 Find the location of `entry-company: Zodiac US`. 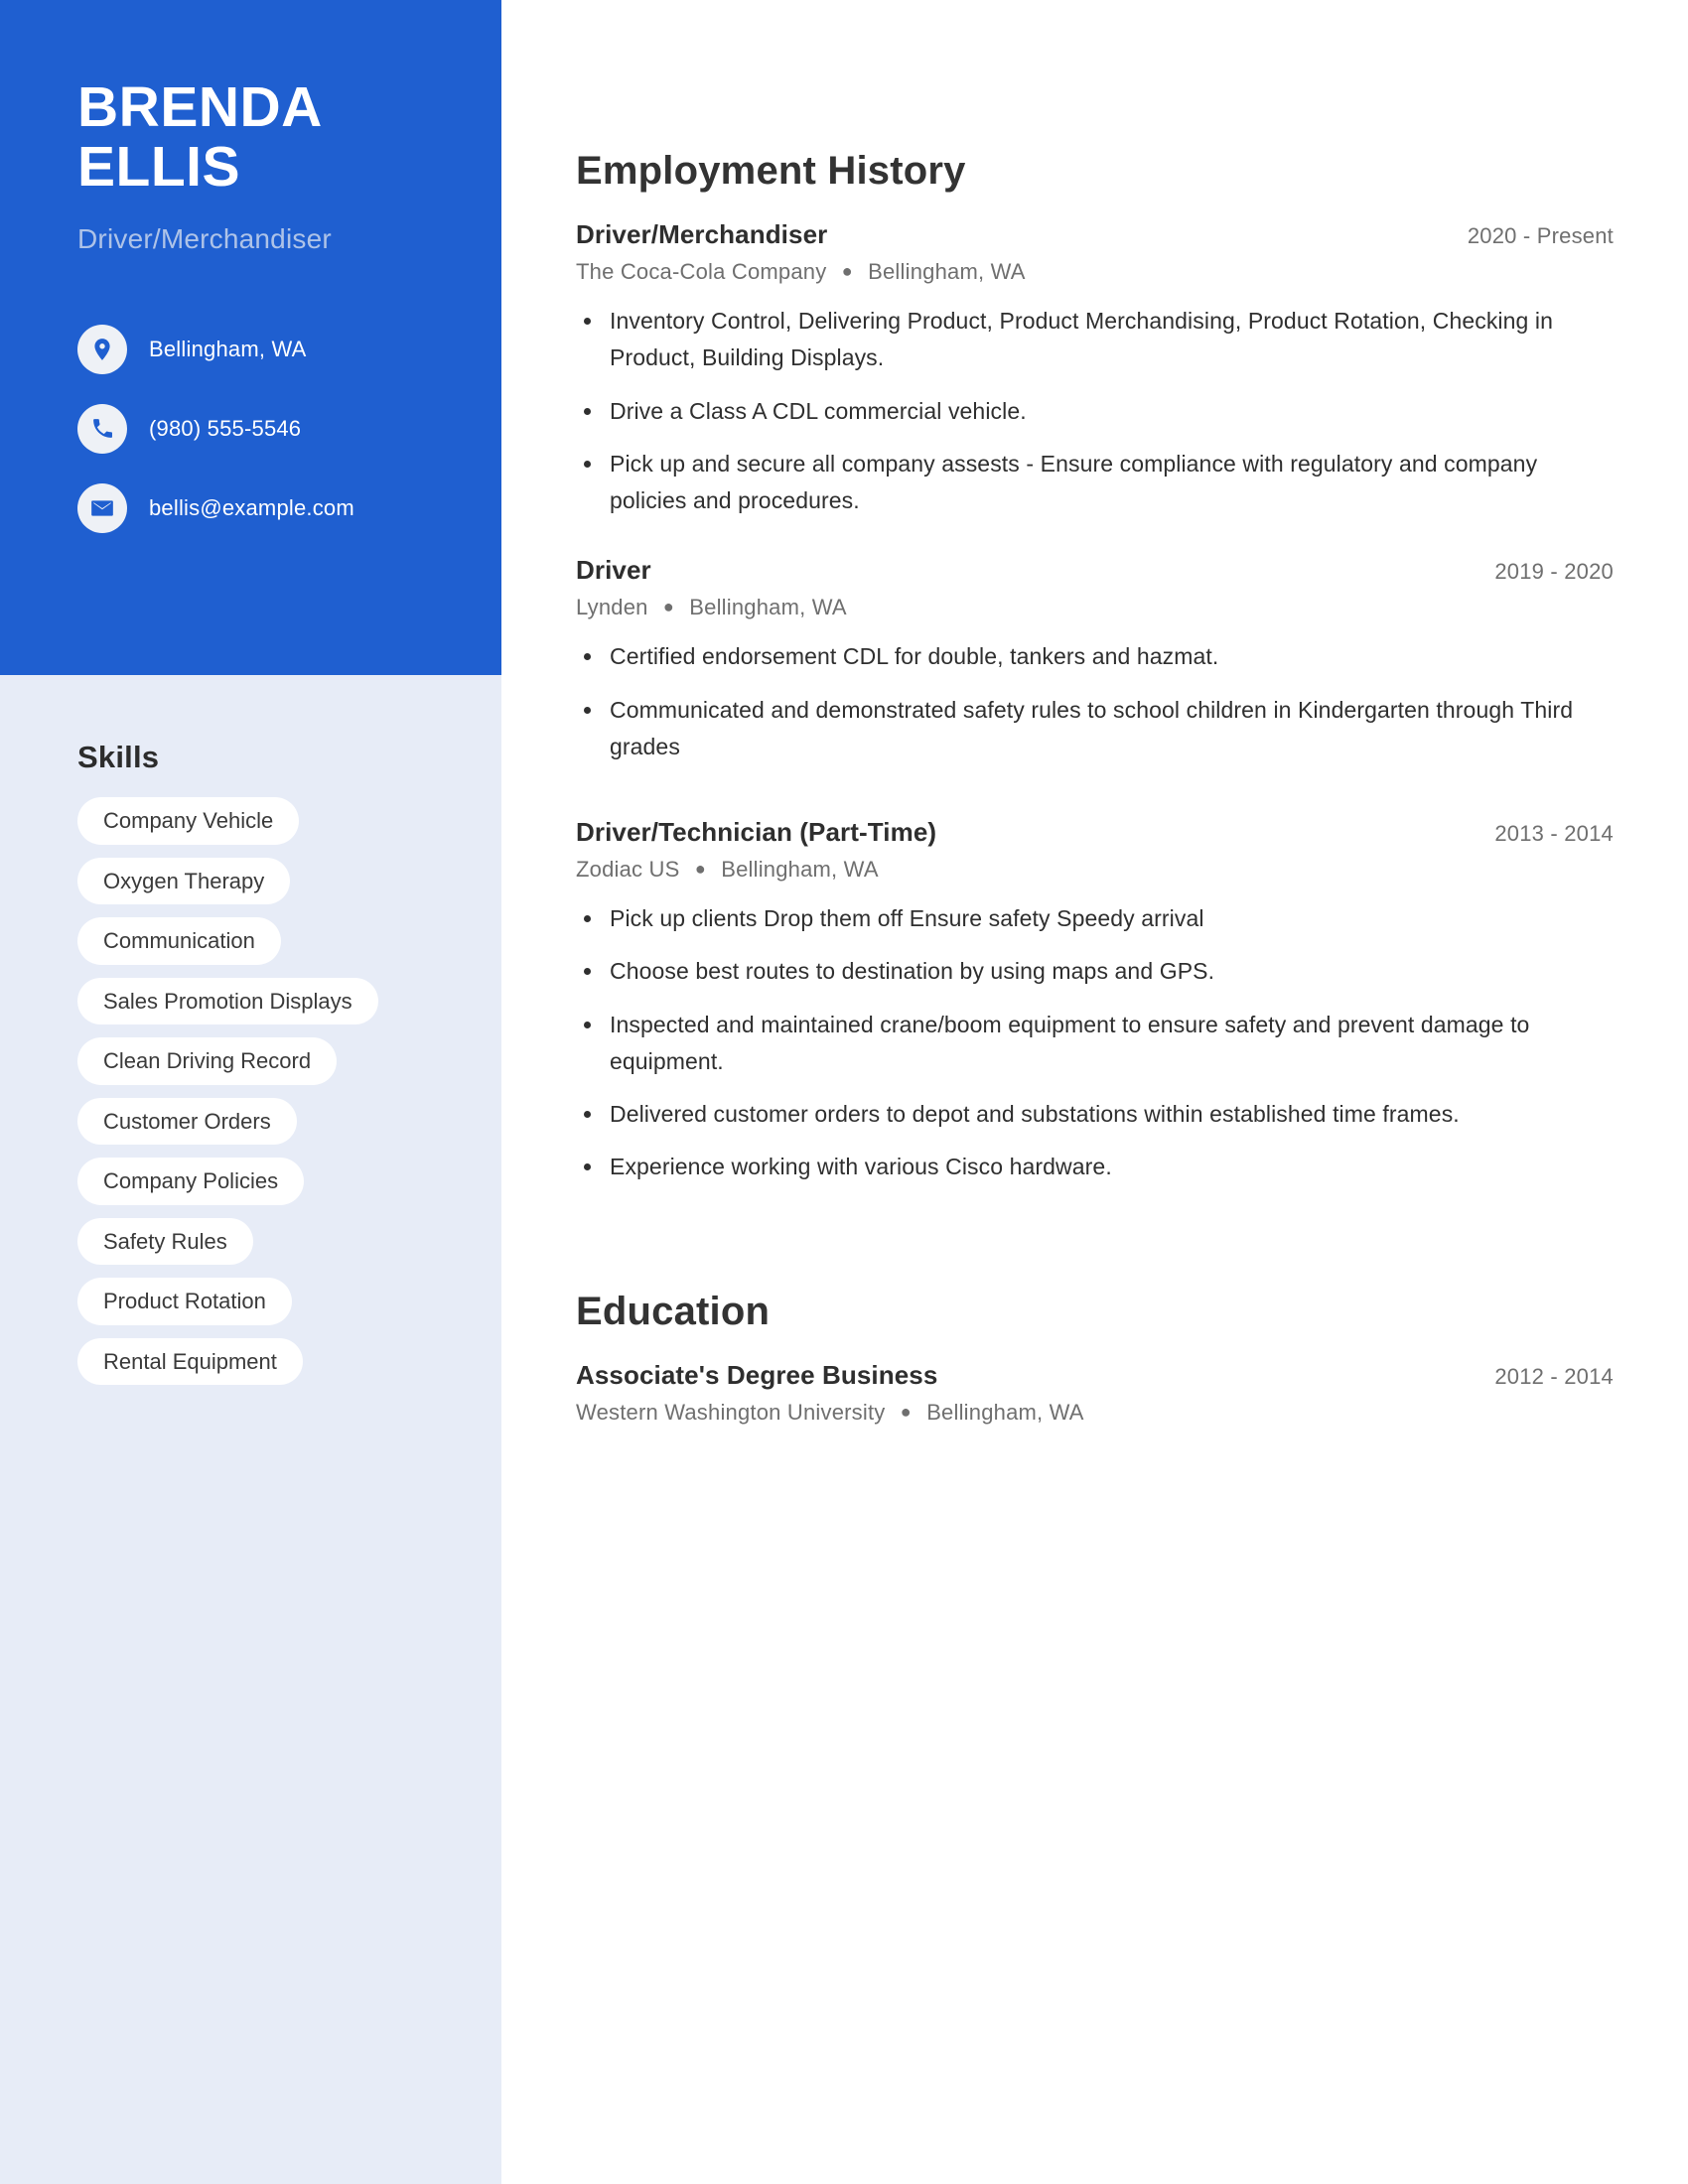

entry-company: Zodiac US is located at coordinates (628, 869).